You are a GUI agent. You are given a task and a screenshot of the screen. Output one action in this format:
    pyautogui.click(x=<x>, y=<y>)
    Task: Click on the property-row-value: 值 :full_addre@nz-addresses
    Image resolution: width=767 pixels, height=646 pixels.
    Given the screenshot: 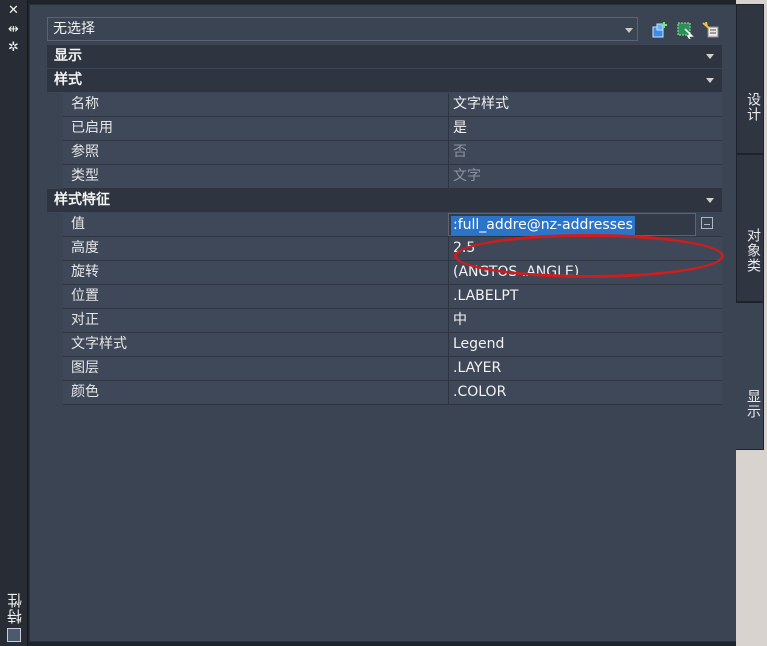 What is the action you would take?
    pyautogui.click(x=384, y=225)
    